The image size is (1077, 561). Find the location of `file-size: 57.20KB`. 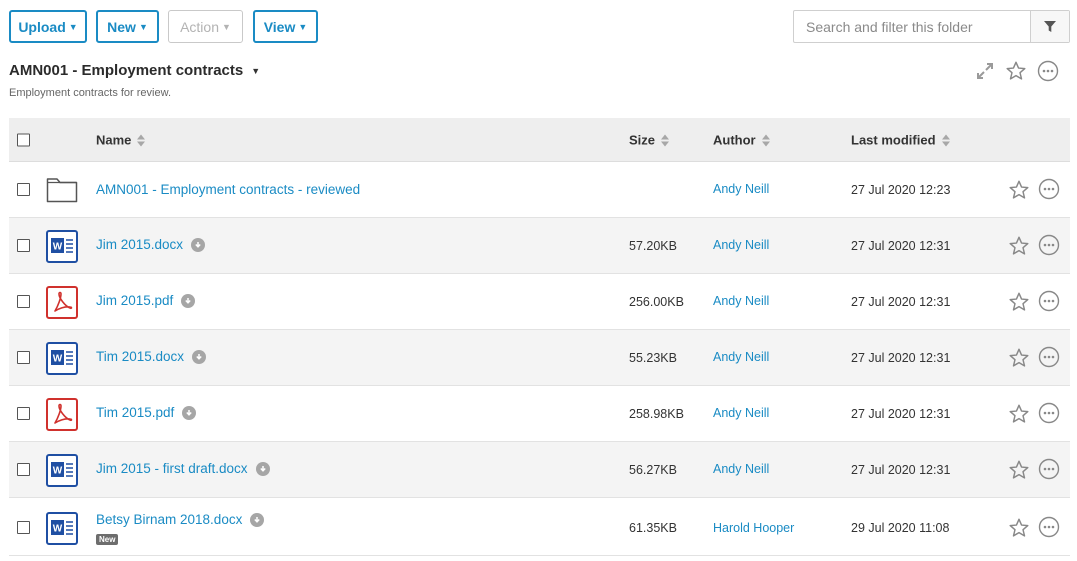

file-size: 57.20KB is located at coordinates (653, 246).